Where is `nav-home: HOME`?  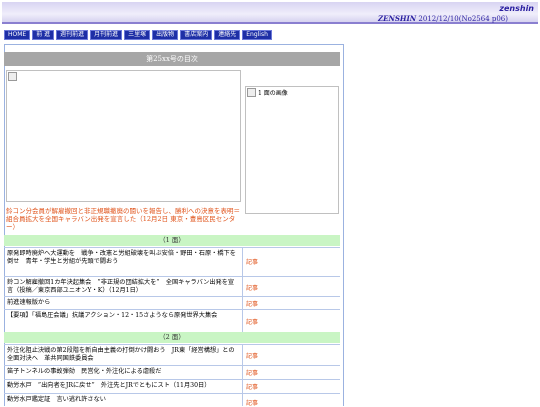
nav-home: HOME is located at coordinates (17, 35).